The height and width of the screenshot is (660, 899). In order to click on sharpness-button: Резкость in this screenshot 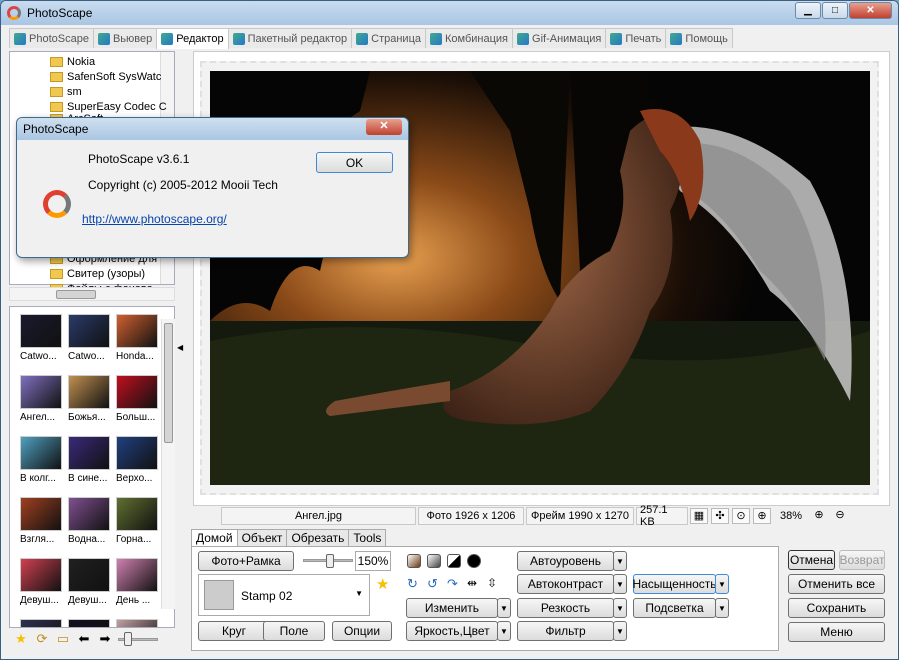, I will do `click(565, 608)`.